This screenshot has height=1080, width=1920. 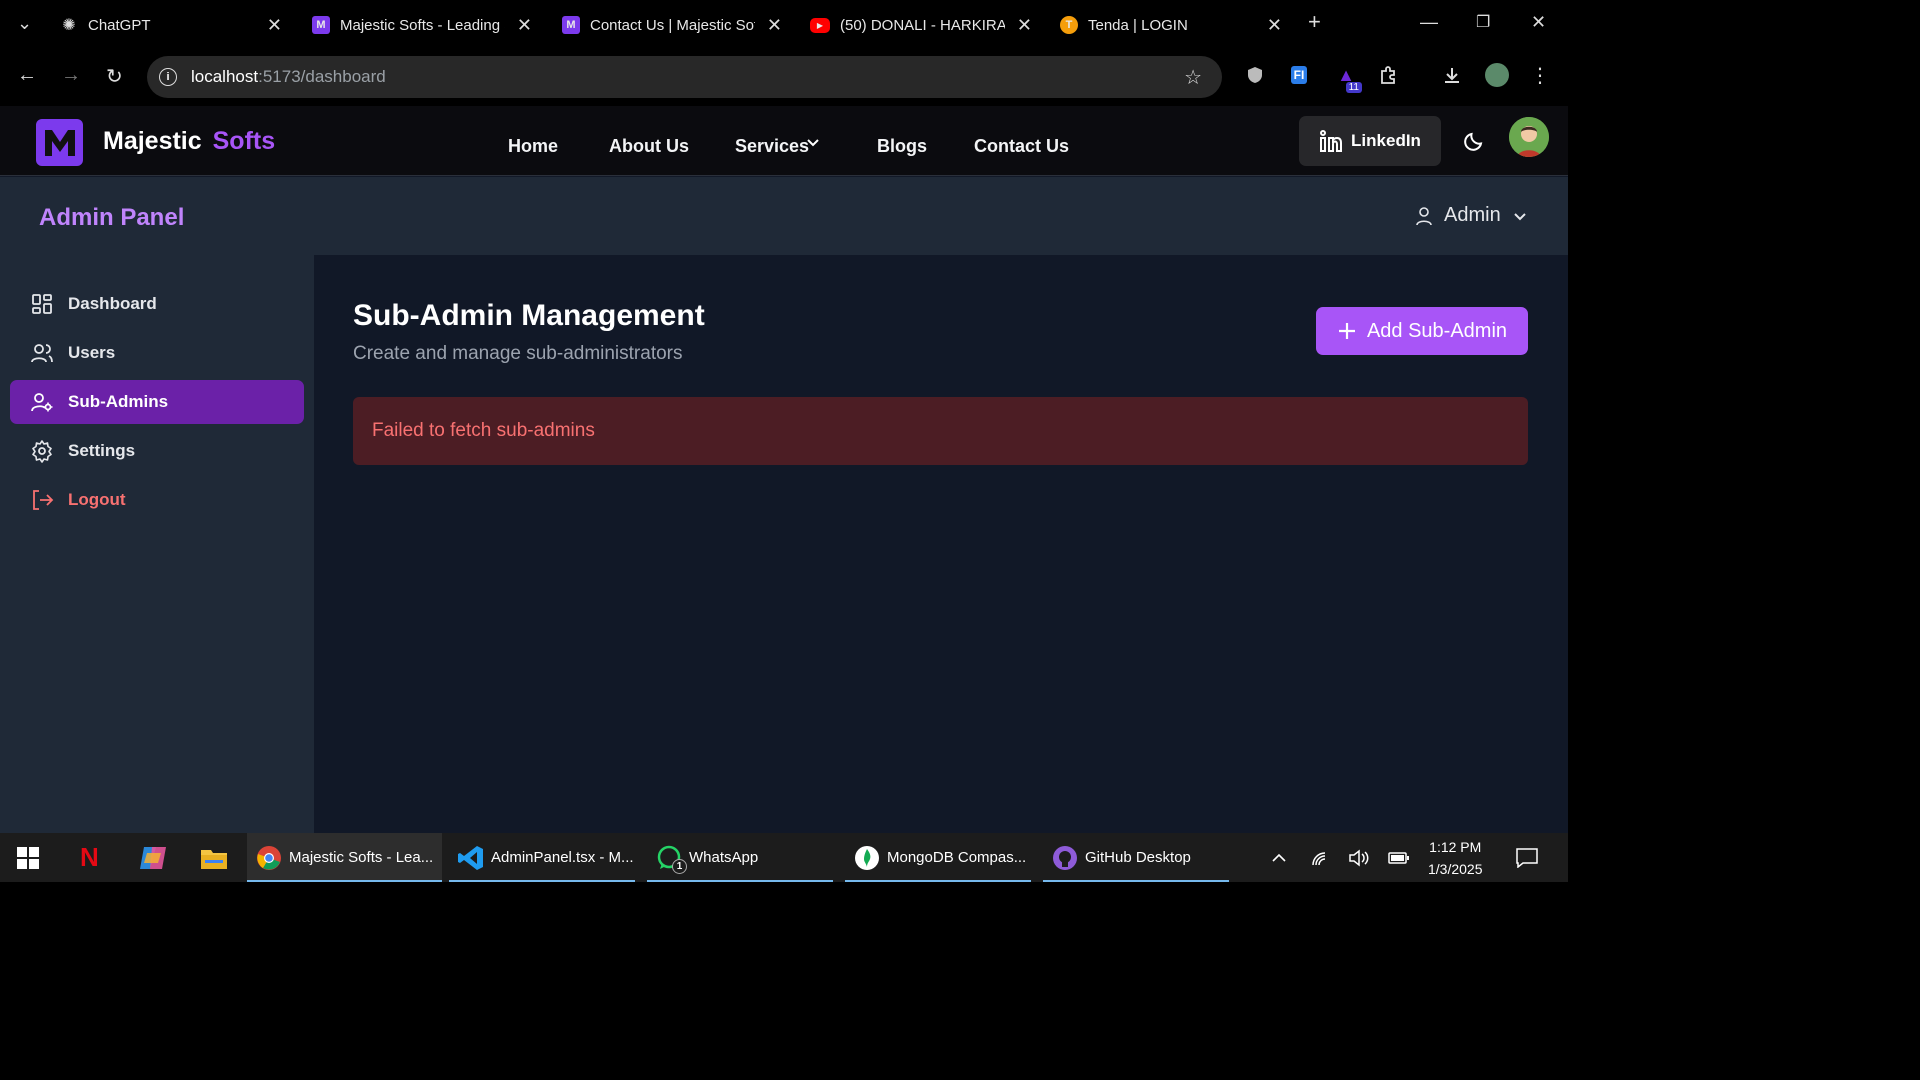 I want to click on plus-icon, so click(x=1346, y=331).